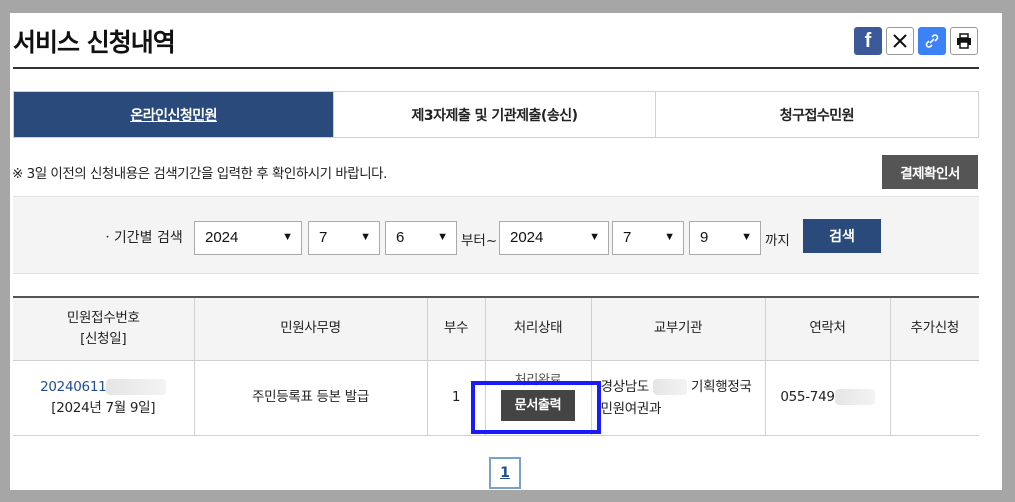 This screenshot has height=502, width=1015. Describe the element at coordinates (631, 408) in the screenshot. I see `org-department: 민원여권과` at that location.